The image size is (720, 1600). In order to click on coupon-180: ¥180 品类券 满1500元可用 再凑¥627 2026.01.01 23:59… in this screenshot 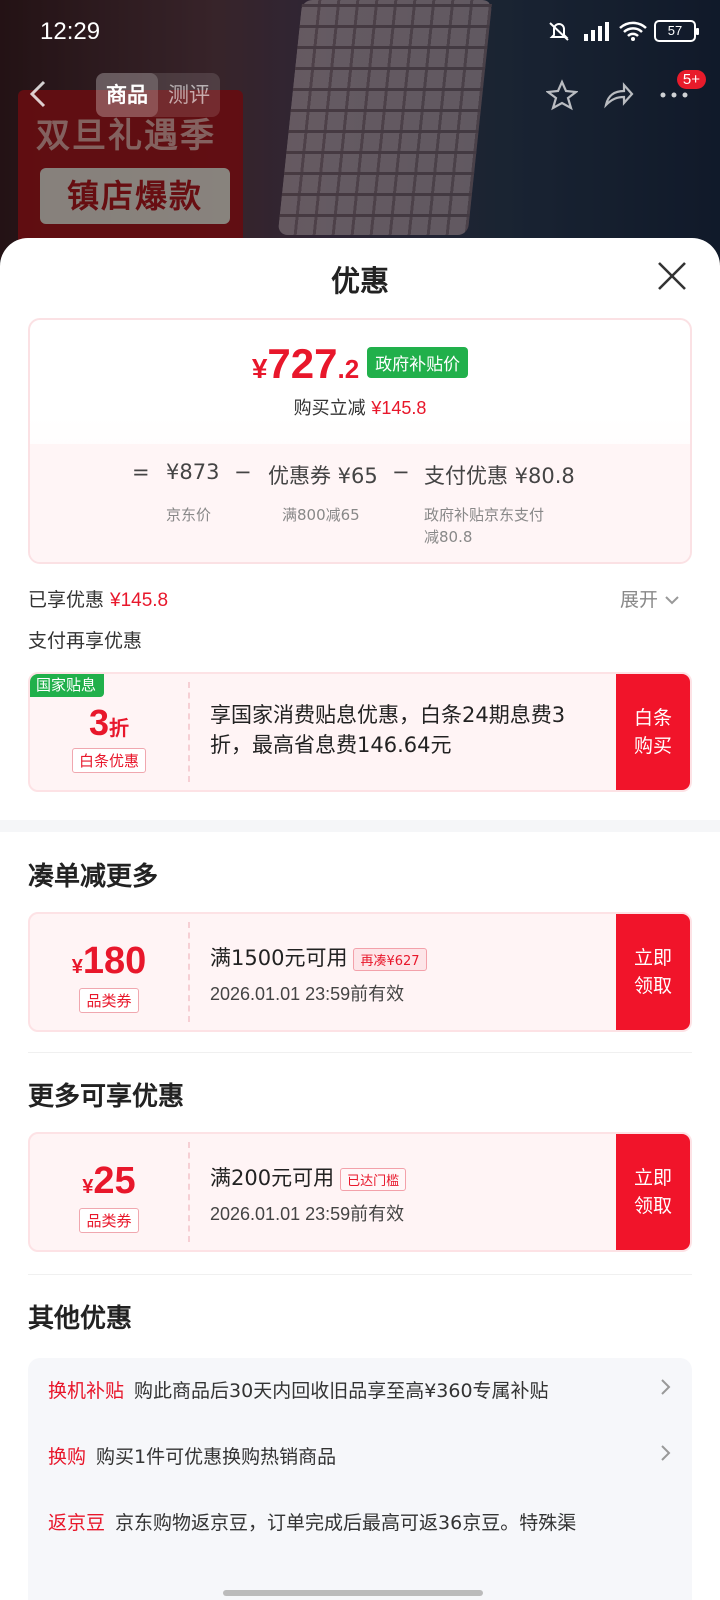, I will do `click(360, 972)`.